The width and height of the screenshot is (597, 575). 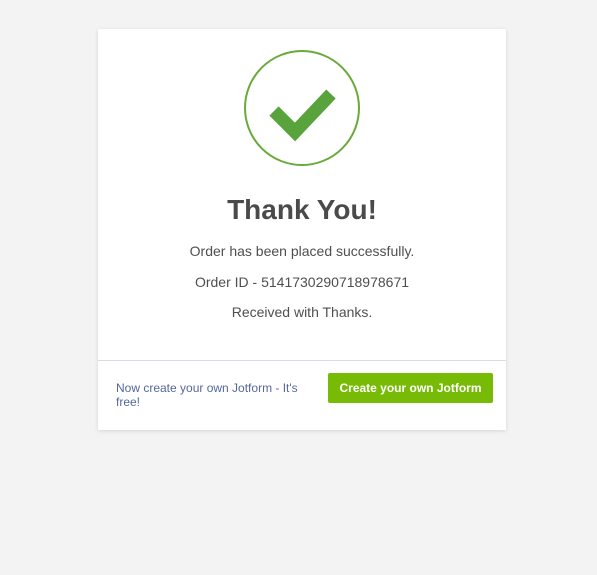 What do you see at coordinates (302, 282) in the screenshot?
I see `order-id-text: Order ID - 5141730290718978671` at bounding box center [302, 282].